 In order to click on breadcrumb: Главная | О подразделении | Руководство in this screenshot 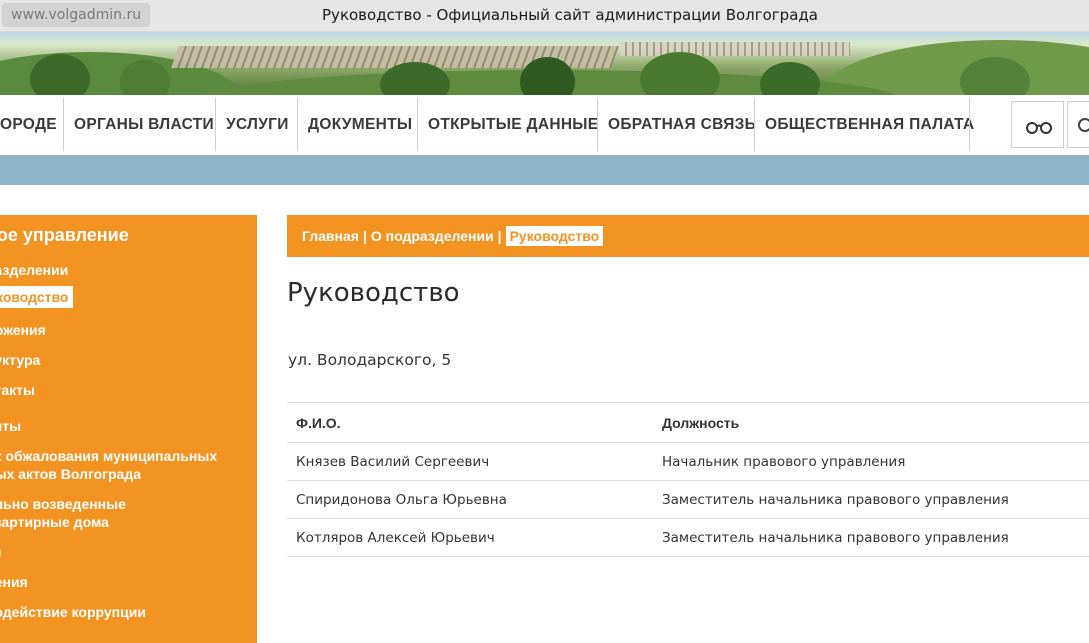, I will do `click(688, 236)`.